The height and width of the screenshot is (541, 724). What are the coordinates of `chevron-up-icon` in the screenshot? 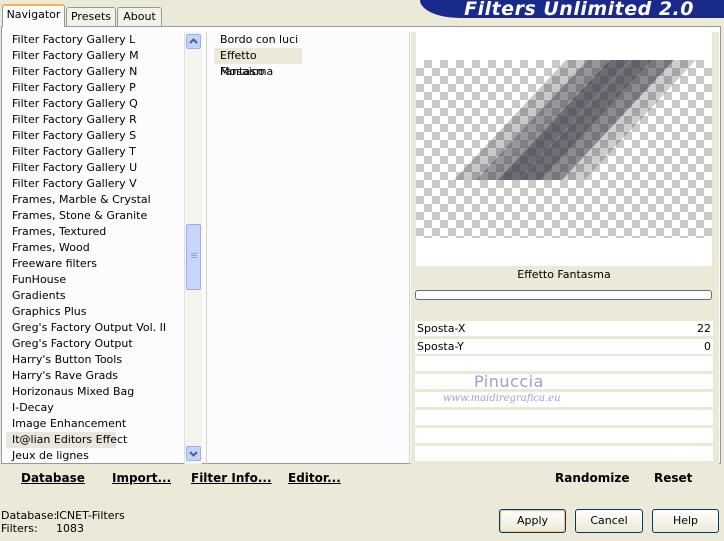 It's located at (193, 41).